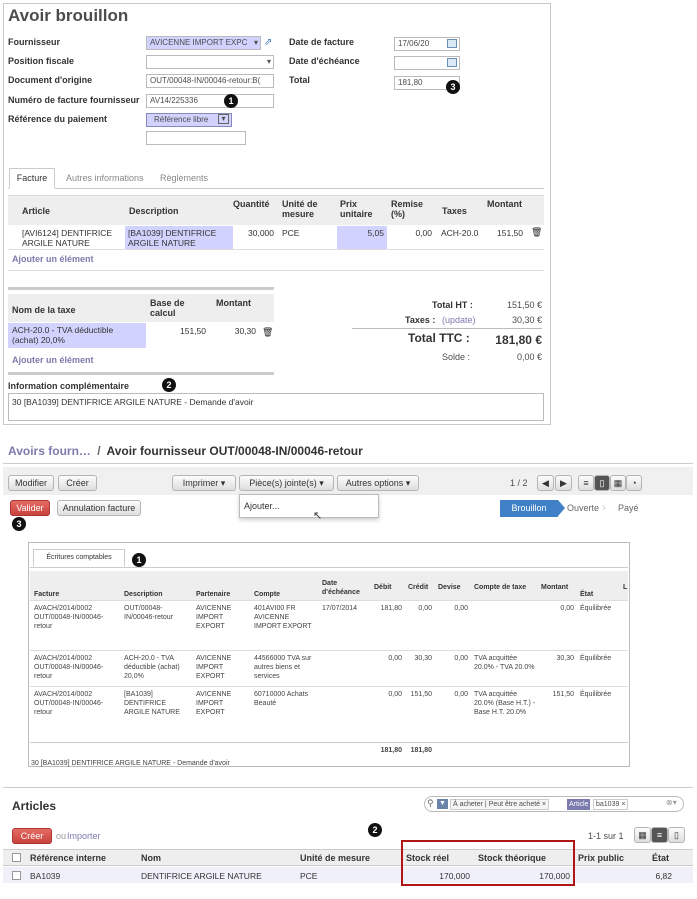 The width and height of the screenshot is (697, 899). What do you see at coordinates (204, 483) in the screenshot?
I see `print-menu-button: Imprimer ▾` at bounding box center [204, 483].